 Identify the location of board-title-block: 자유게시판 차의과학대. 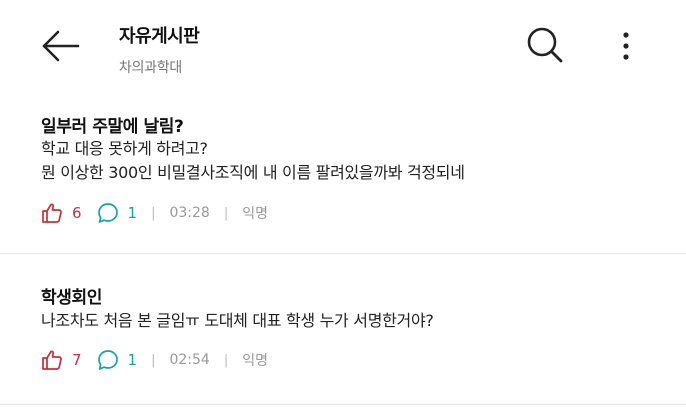
(159, 49).